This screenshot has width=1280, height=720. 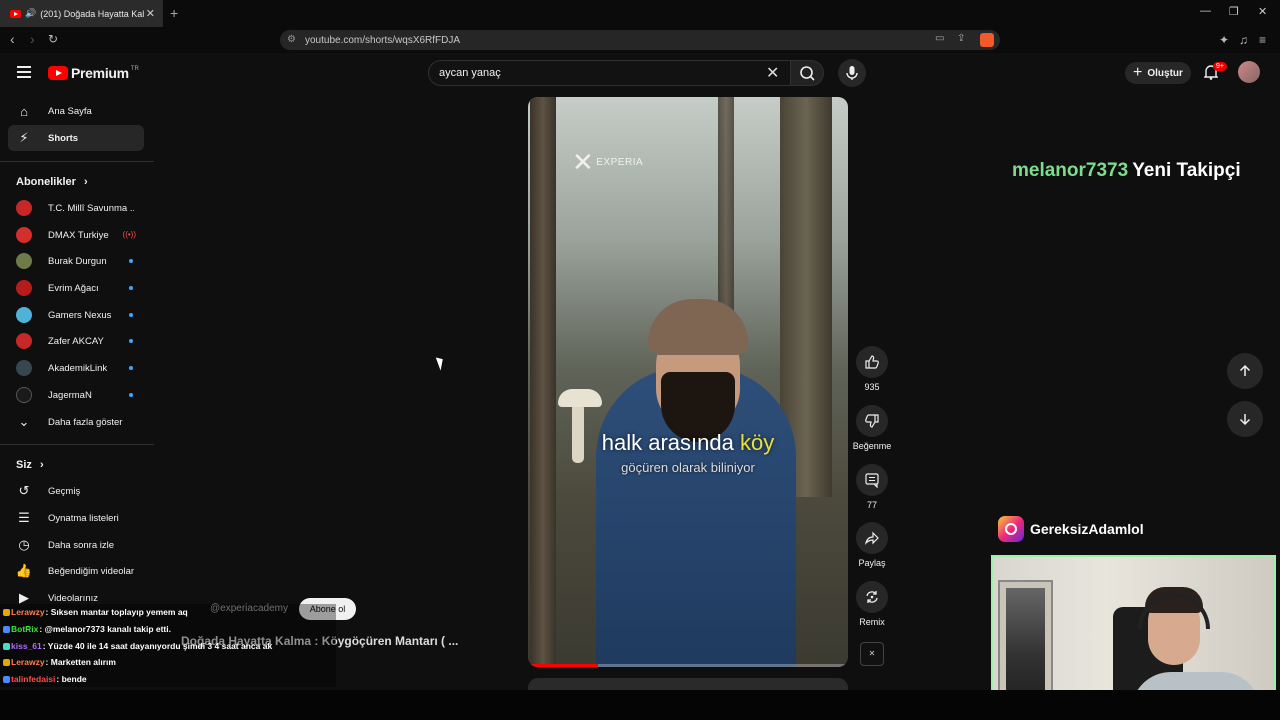 I want to click on video-progress-bar, so click(x=688, y=665).